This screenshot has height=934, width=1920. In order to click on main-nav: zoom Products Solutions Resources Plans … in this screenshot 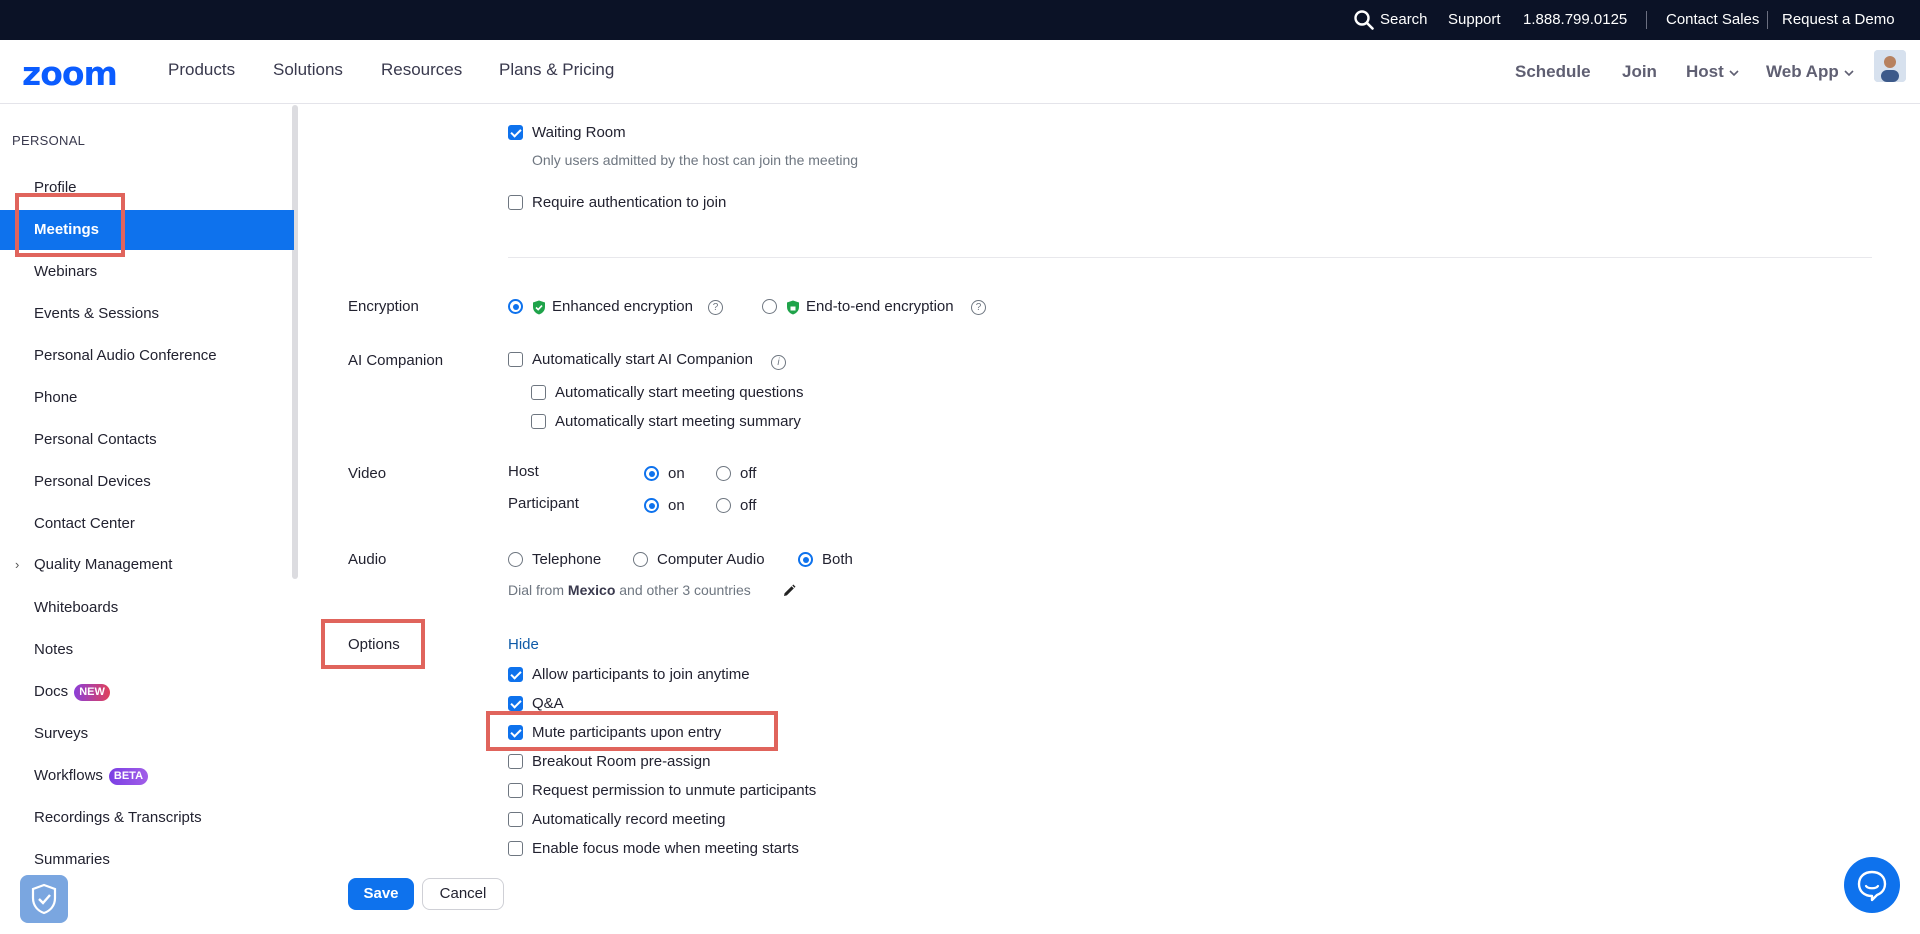, I will do `click(960, 72)`.